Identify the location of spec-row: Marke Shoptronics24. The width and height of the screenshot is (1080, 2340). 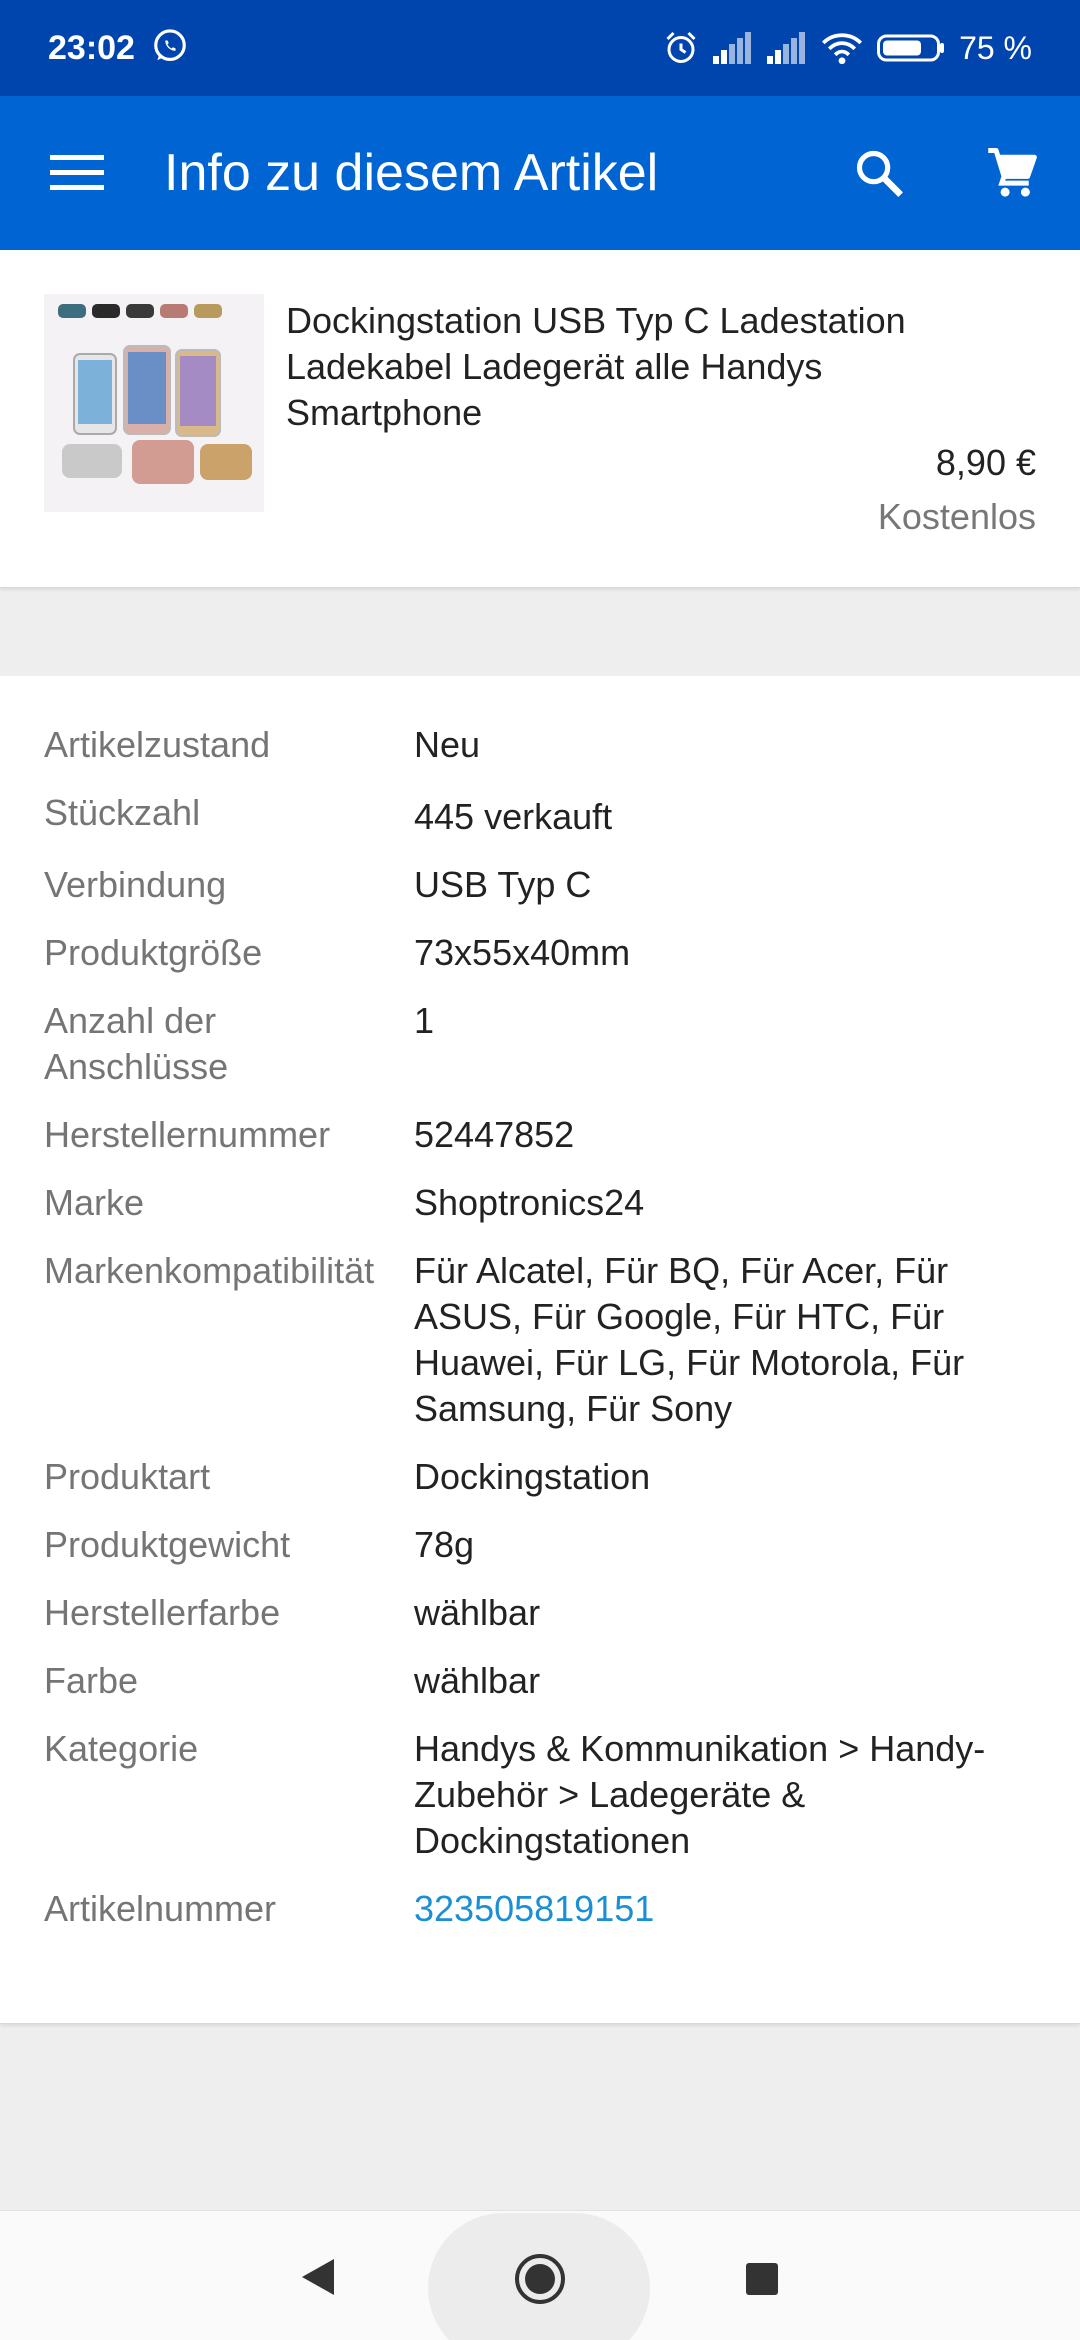
(540, 1203).